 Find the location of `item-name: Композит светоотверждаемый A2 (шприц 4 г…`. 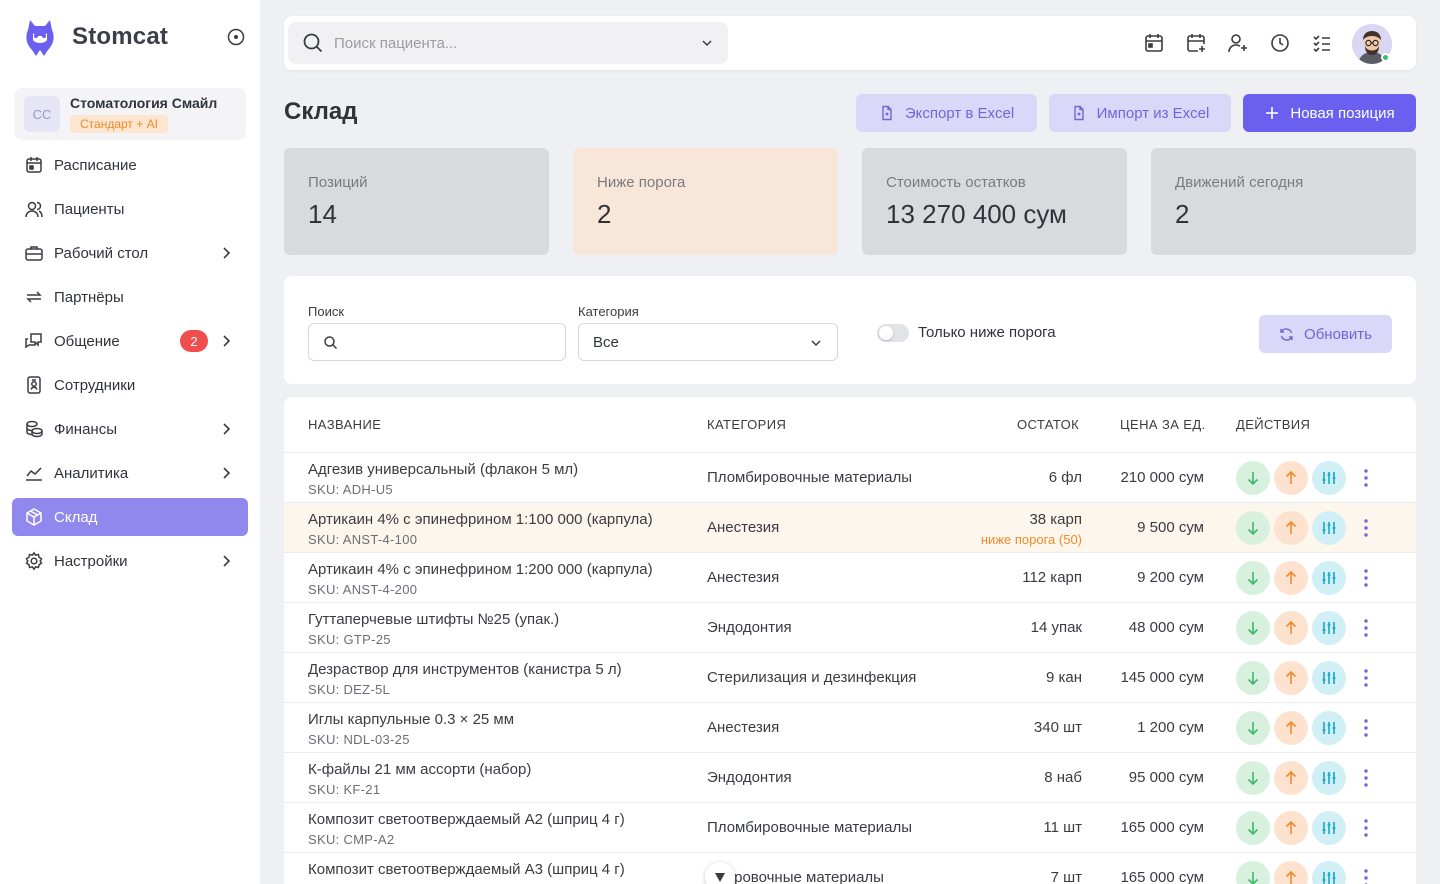

item-name: Композит светоотверждаемый A2 (шприц 4 г… is located at coordinates (466, 819).